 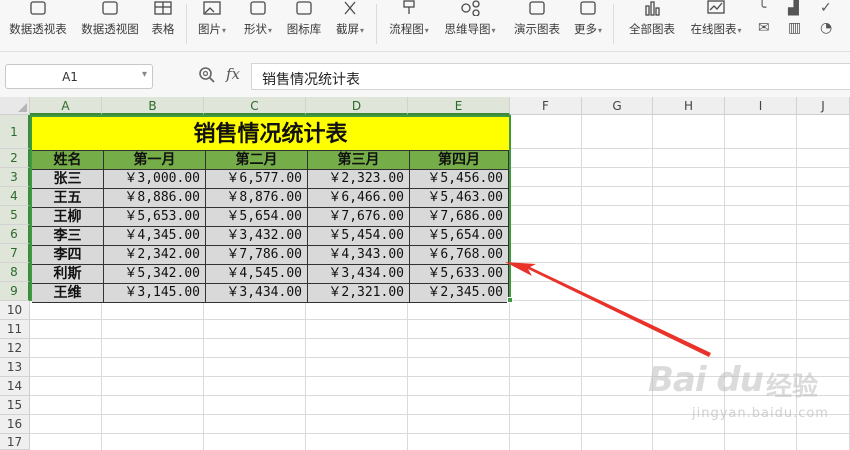 I want to click on value-cell: ￥7,676.00, so click(x=359, y=217).